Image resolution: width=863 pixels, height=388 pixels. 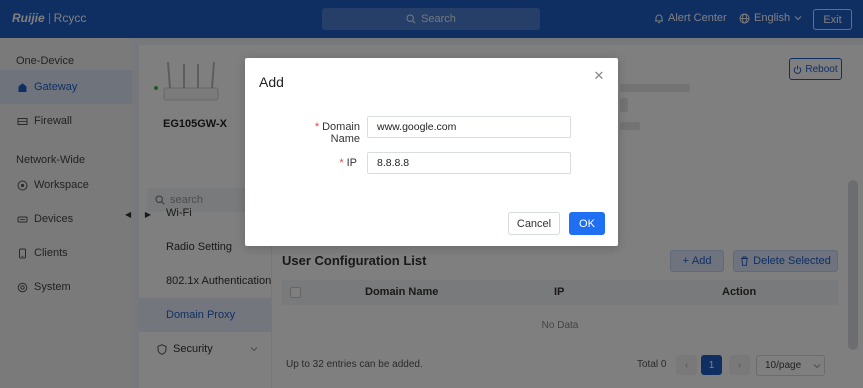 What do you see at coordinates (321, 163) in the screenshot?
I see `ip-label: * IP` at bounding box center [321, 163].